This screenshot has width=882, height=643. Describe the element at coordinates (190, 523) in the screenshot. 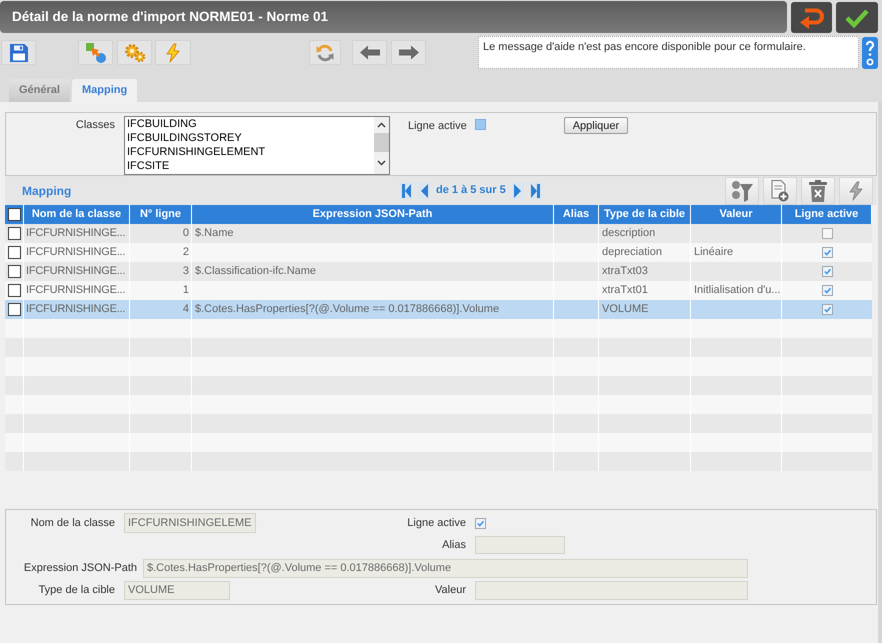

I see `class-name-field: IFCFURNISHINGELEME` at that location.